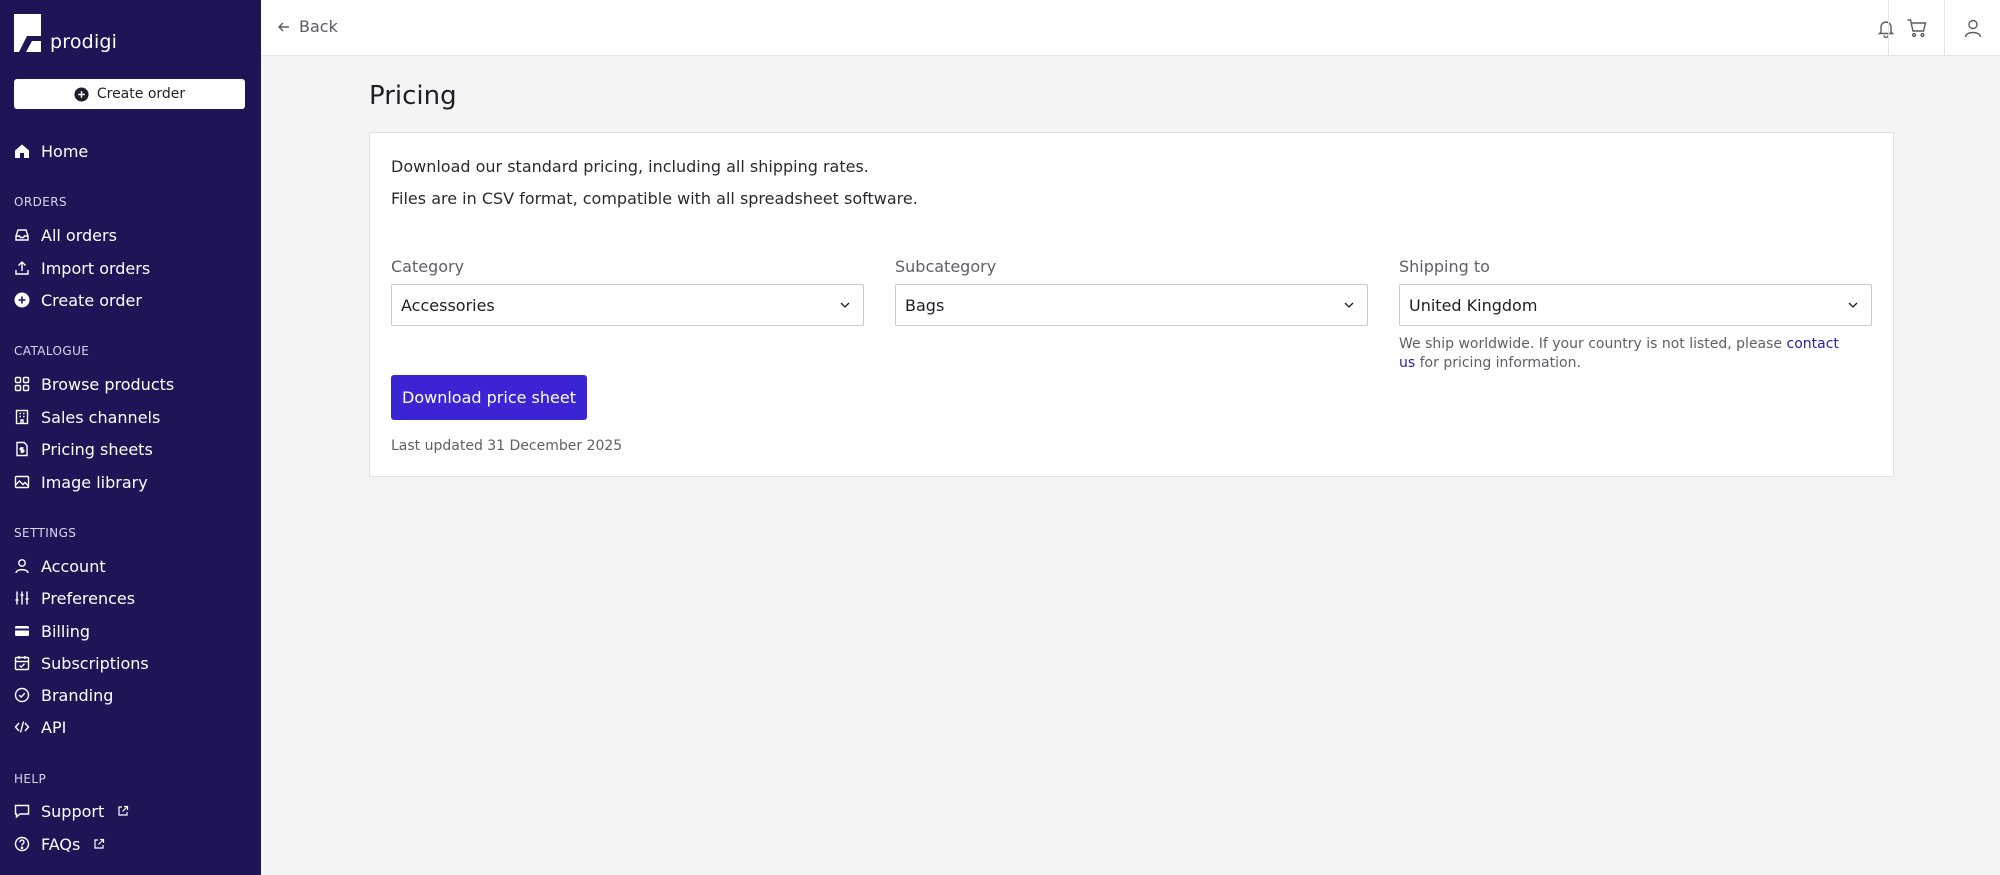 The width and height of the screenshot is (2000, 875). What do you see at coordinates (627, 305) in the screenshot?
I see `category-select: Accessories` at bounding box center [627, 305].